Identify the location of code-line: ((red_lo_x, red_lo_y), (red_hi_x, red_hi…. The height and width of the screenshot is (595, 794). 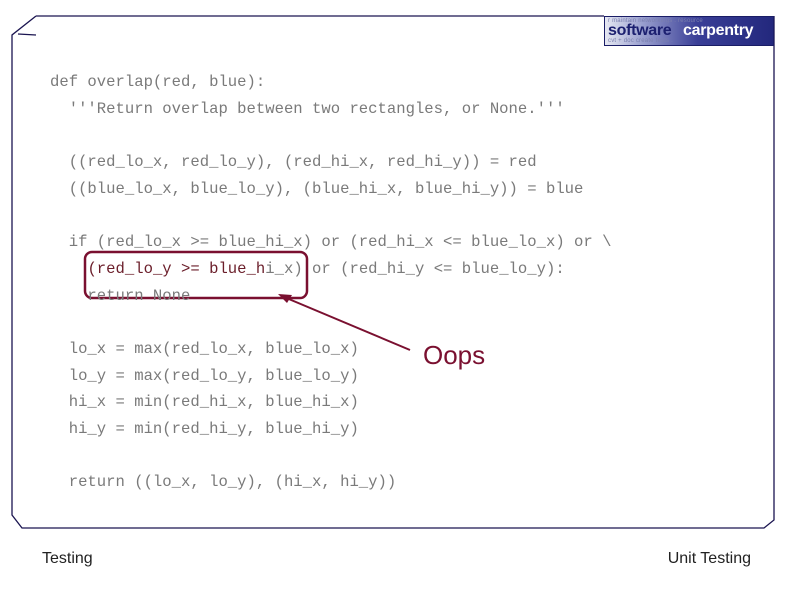
(293, 162).